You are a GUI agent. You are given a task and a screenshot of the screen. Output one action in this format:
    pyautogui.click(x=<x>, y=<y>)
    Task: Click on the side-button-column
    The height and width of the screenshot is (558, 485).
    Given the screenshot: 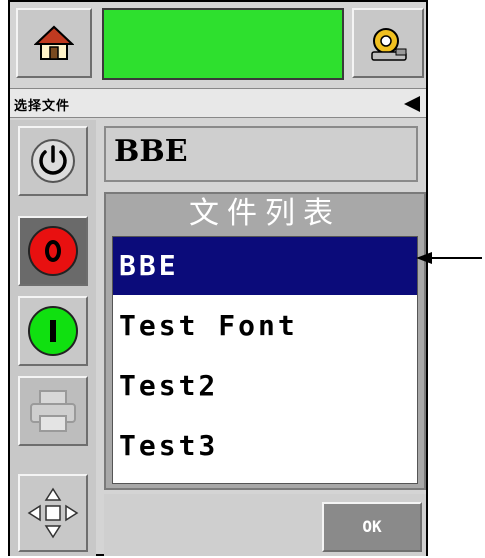 What is the action you would take?
    pyautogui.click(x=53, y=338)
    